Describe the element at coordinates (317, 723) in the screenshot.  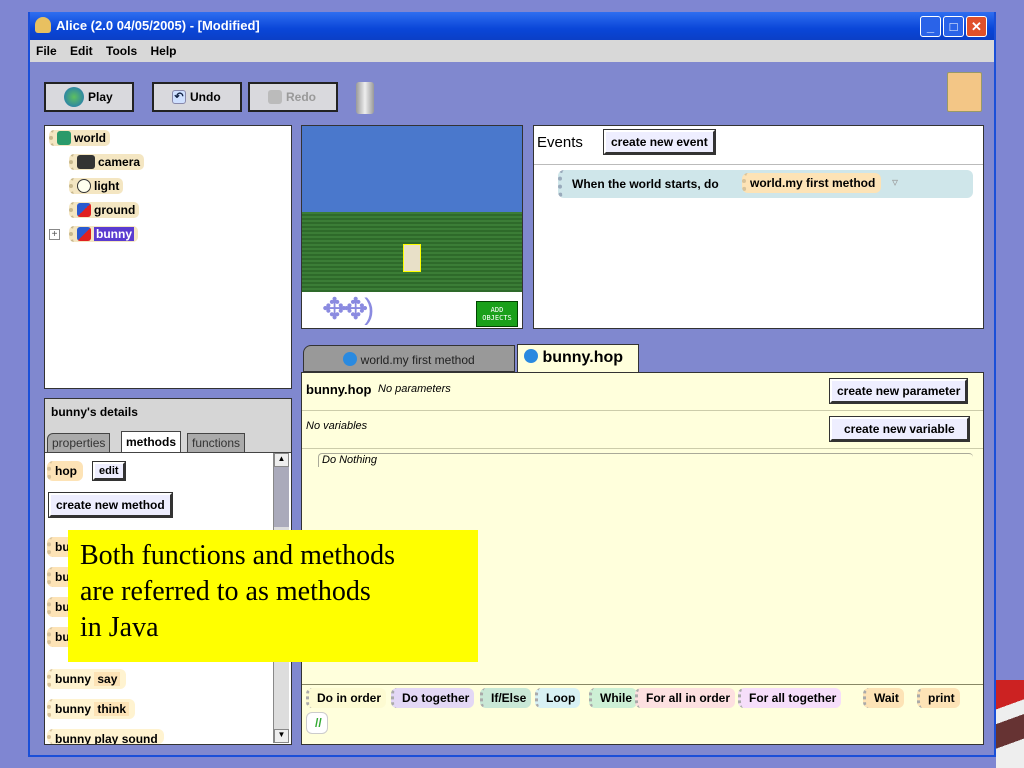
I see `control-comment: //` at that location.